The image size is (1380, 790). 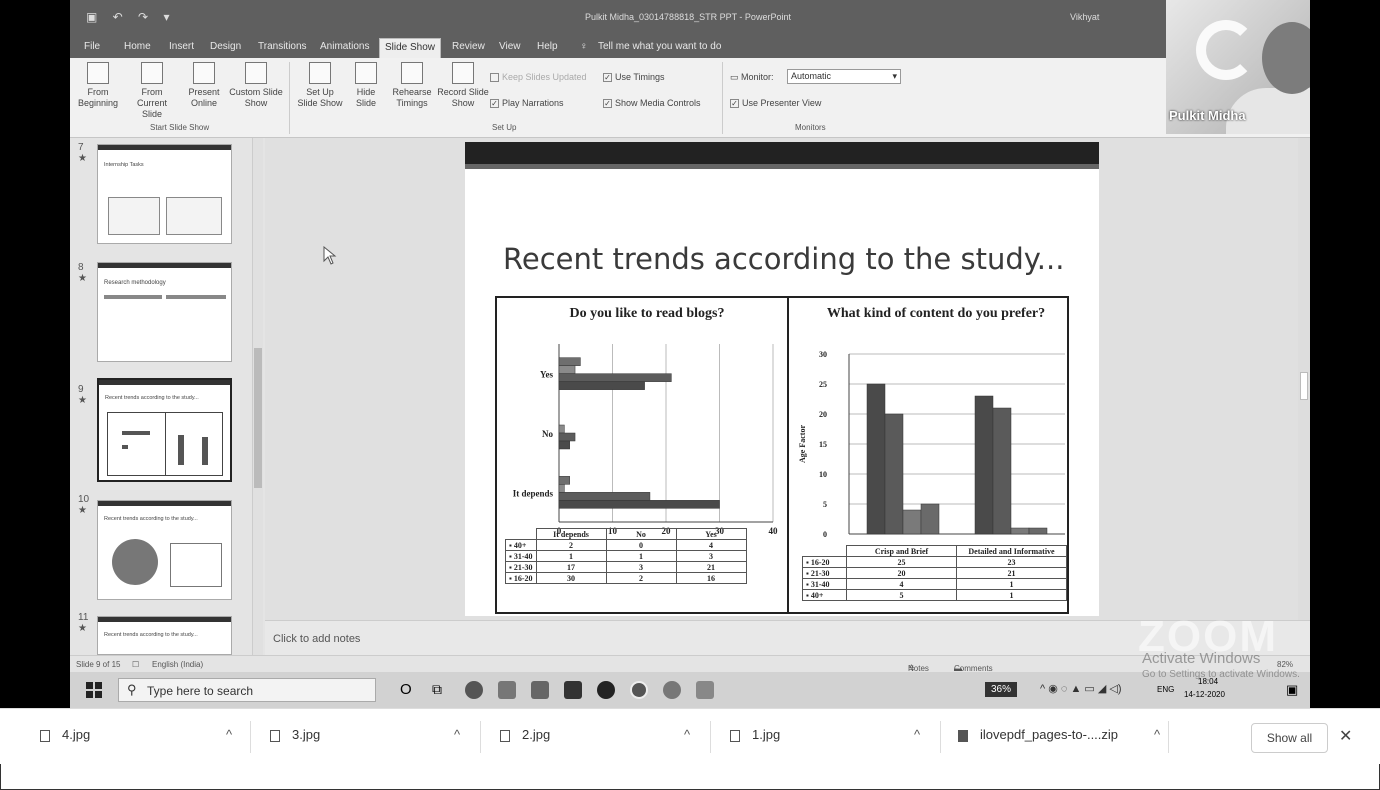 I want to click on input-language: ENG, so click(x=1165, y=689).